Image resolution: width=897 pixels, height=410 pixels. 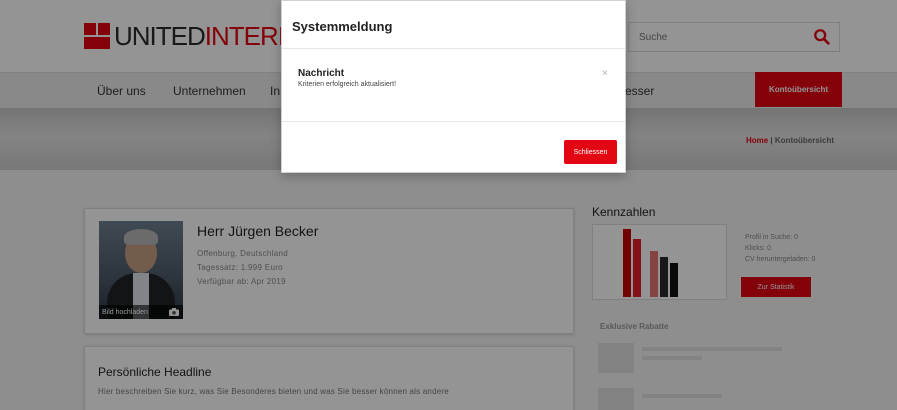 I want to click on close-button: Schliessen, so click(x=590, y=152).